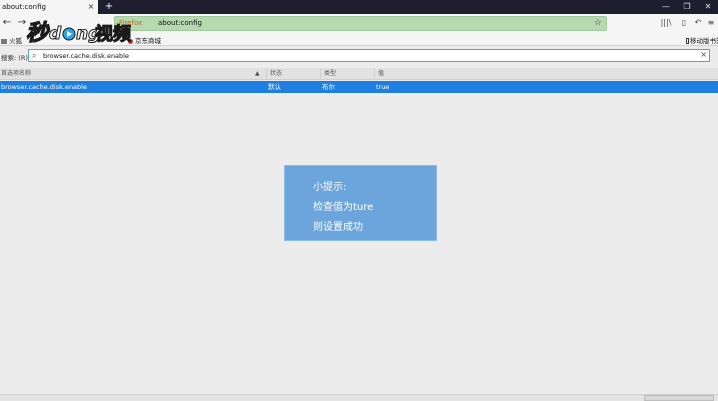 This screenshot has height=401, width=718. I want to click on pref-name: browser.cache.disk.enable, so click(44, 87).